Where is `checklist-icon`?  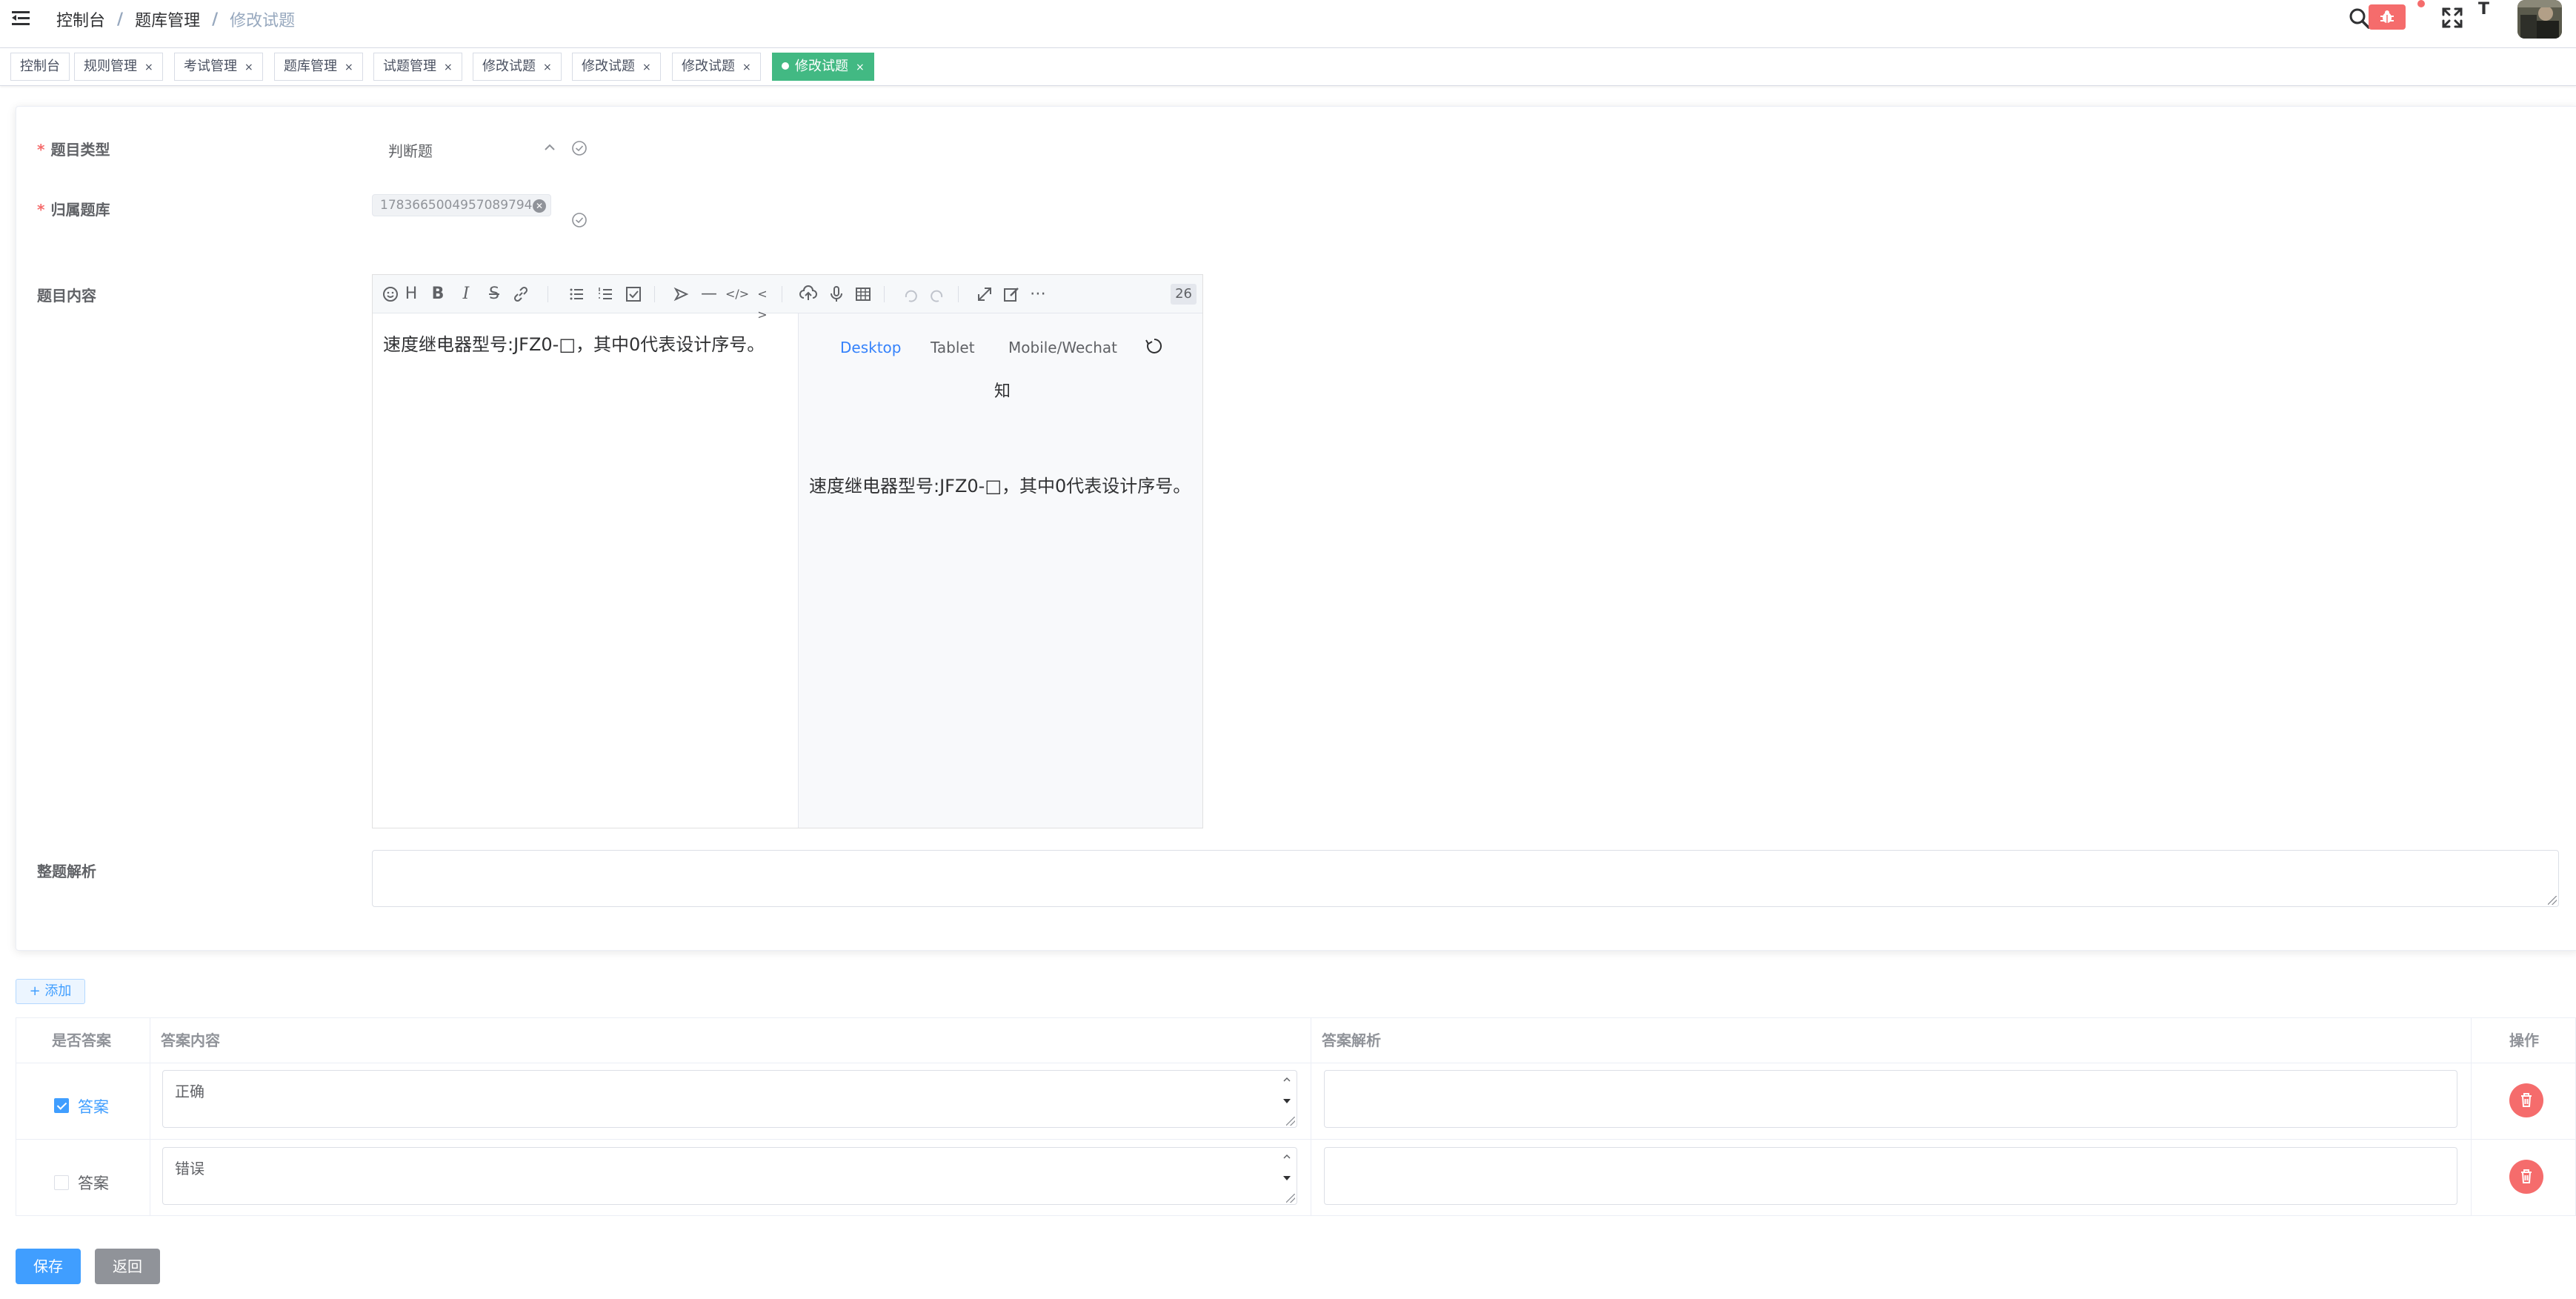
checklist-icon is located at coordinates (633, 294).